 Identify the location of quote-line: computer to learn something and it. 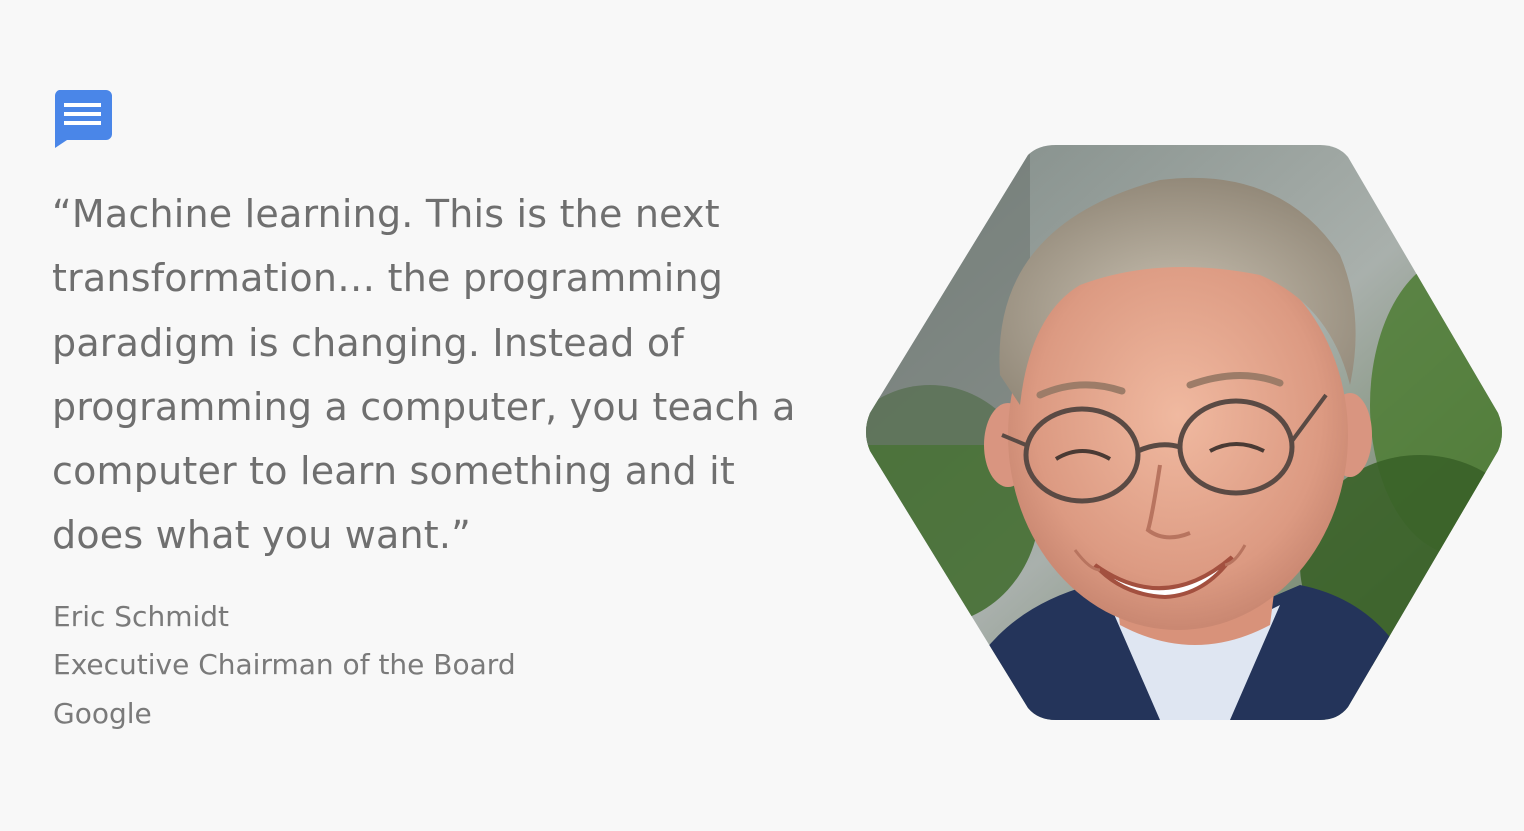
(394, 471).